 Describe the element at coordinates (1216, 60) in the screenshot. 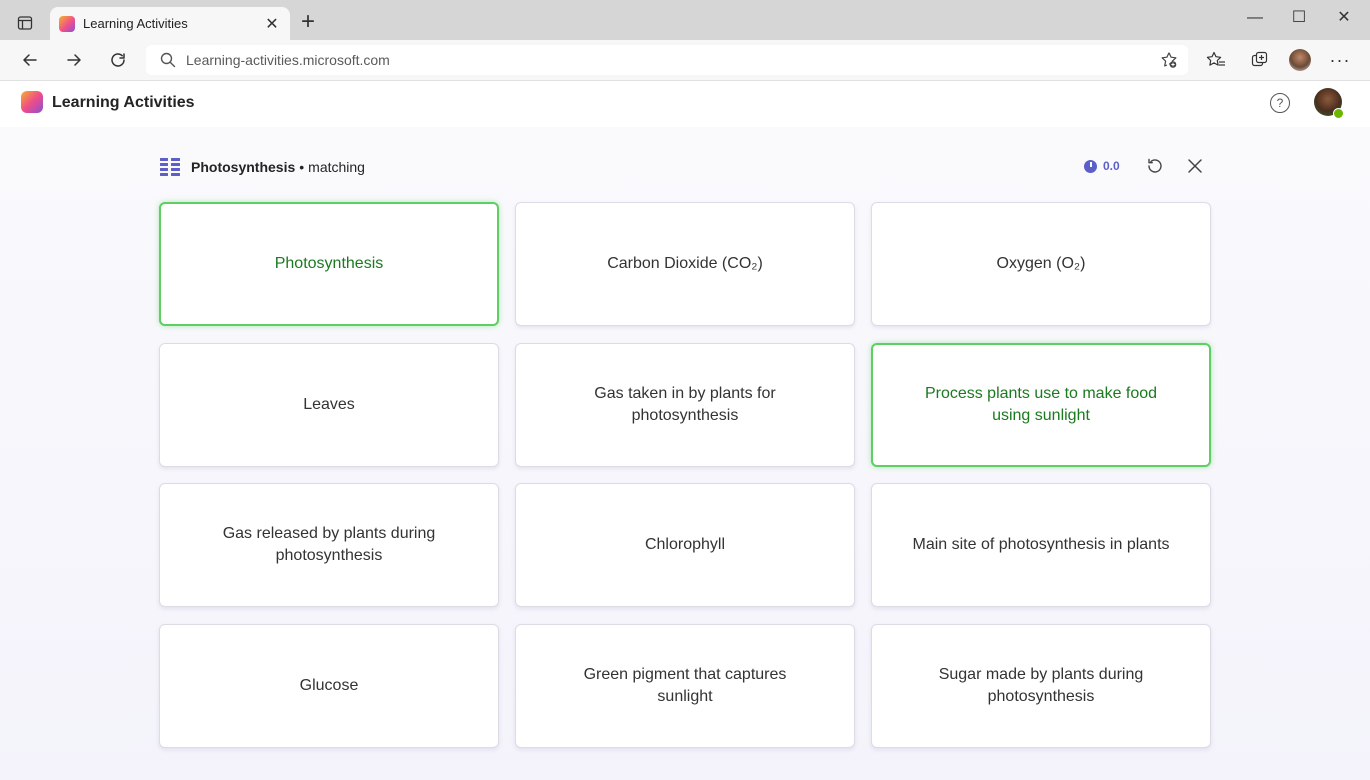

I see `favorites-icon` at that location.